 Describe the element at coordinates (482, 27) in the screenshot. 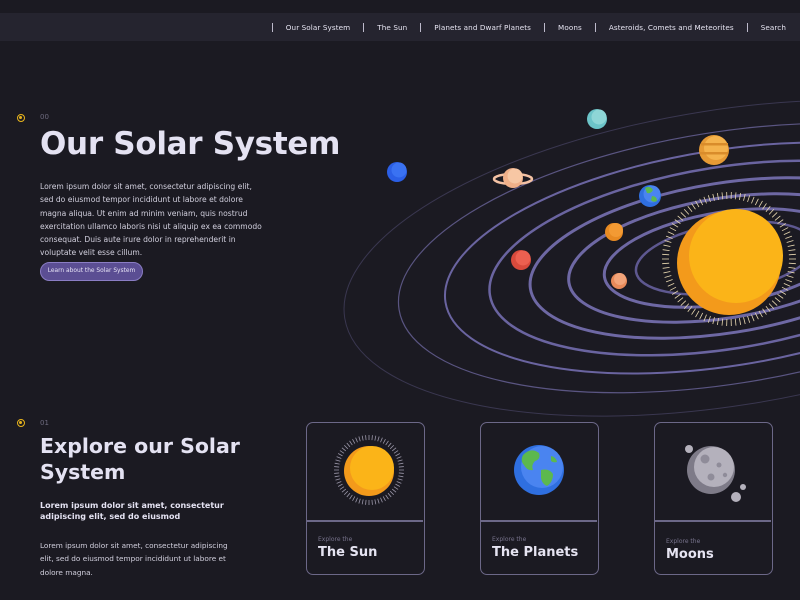

I see `nav-item-planets: Planets and Dwarf Planets` at that location.